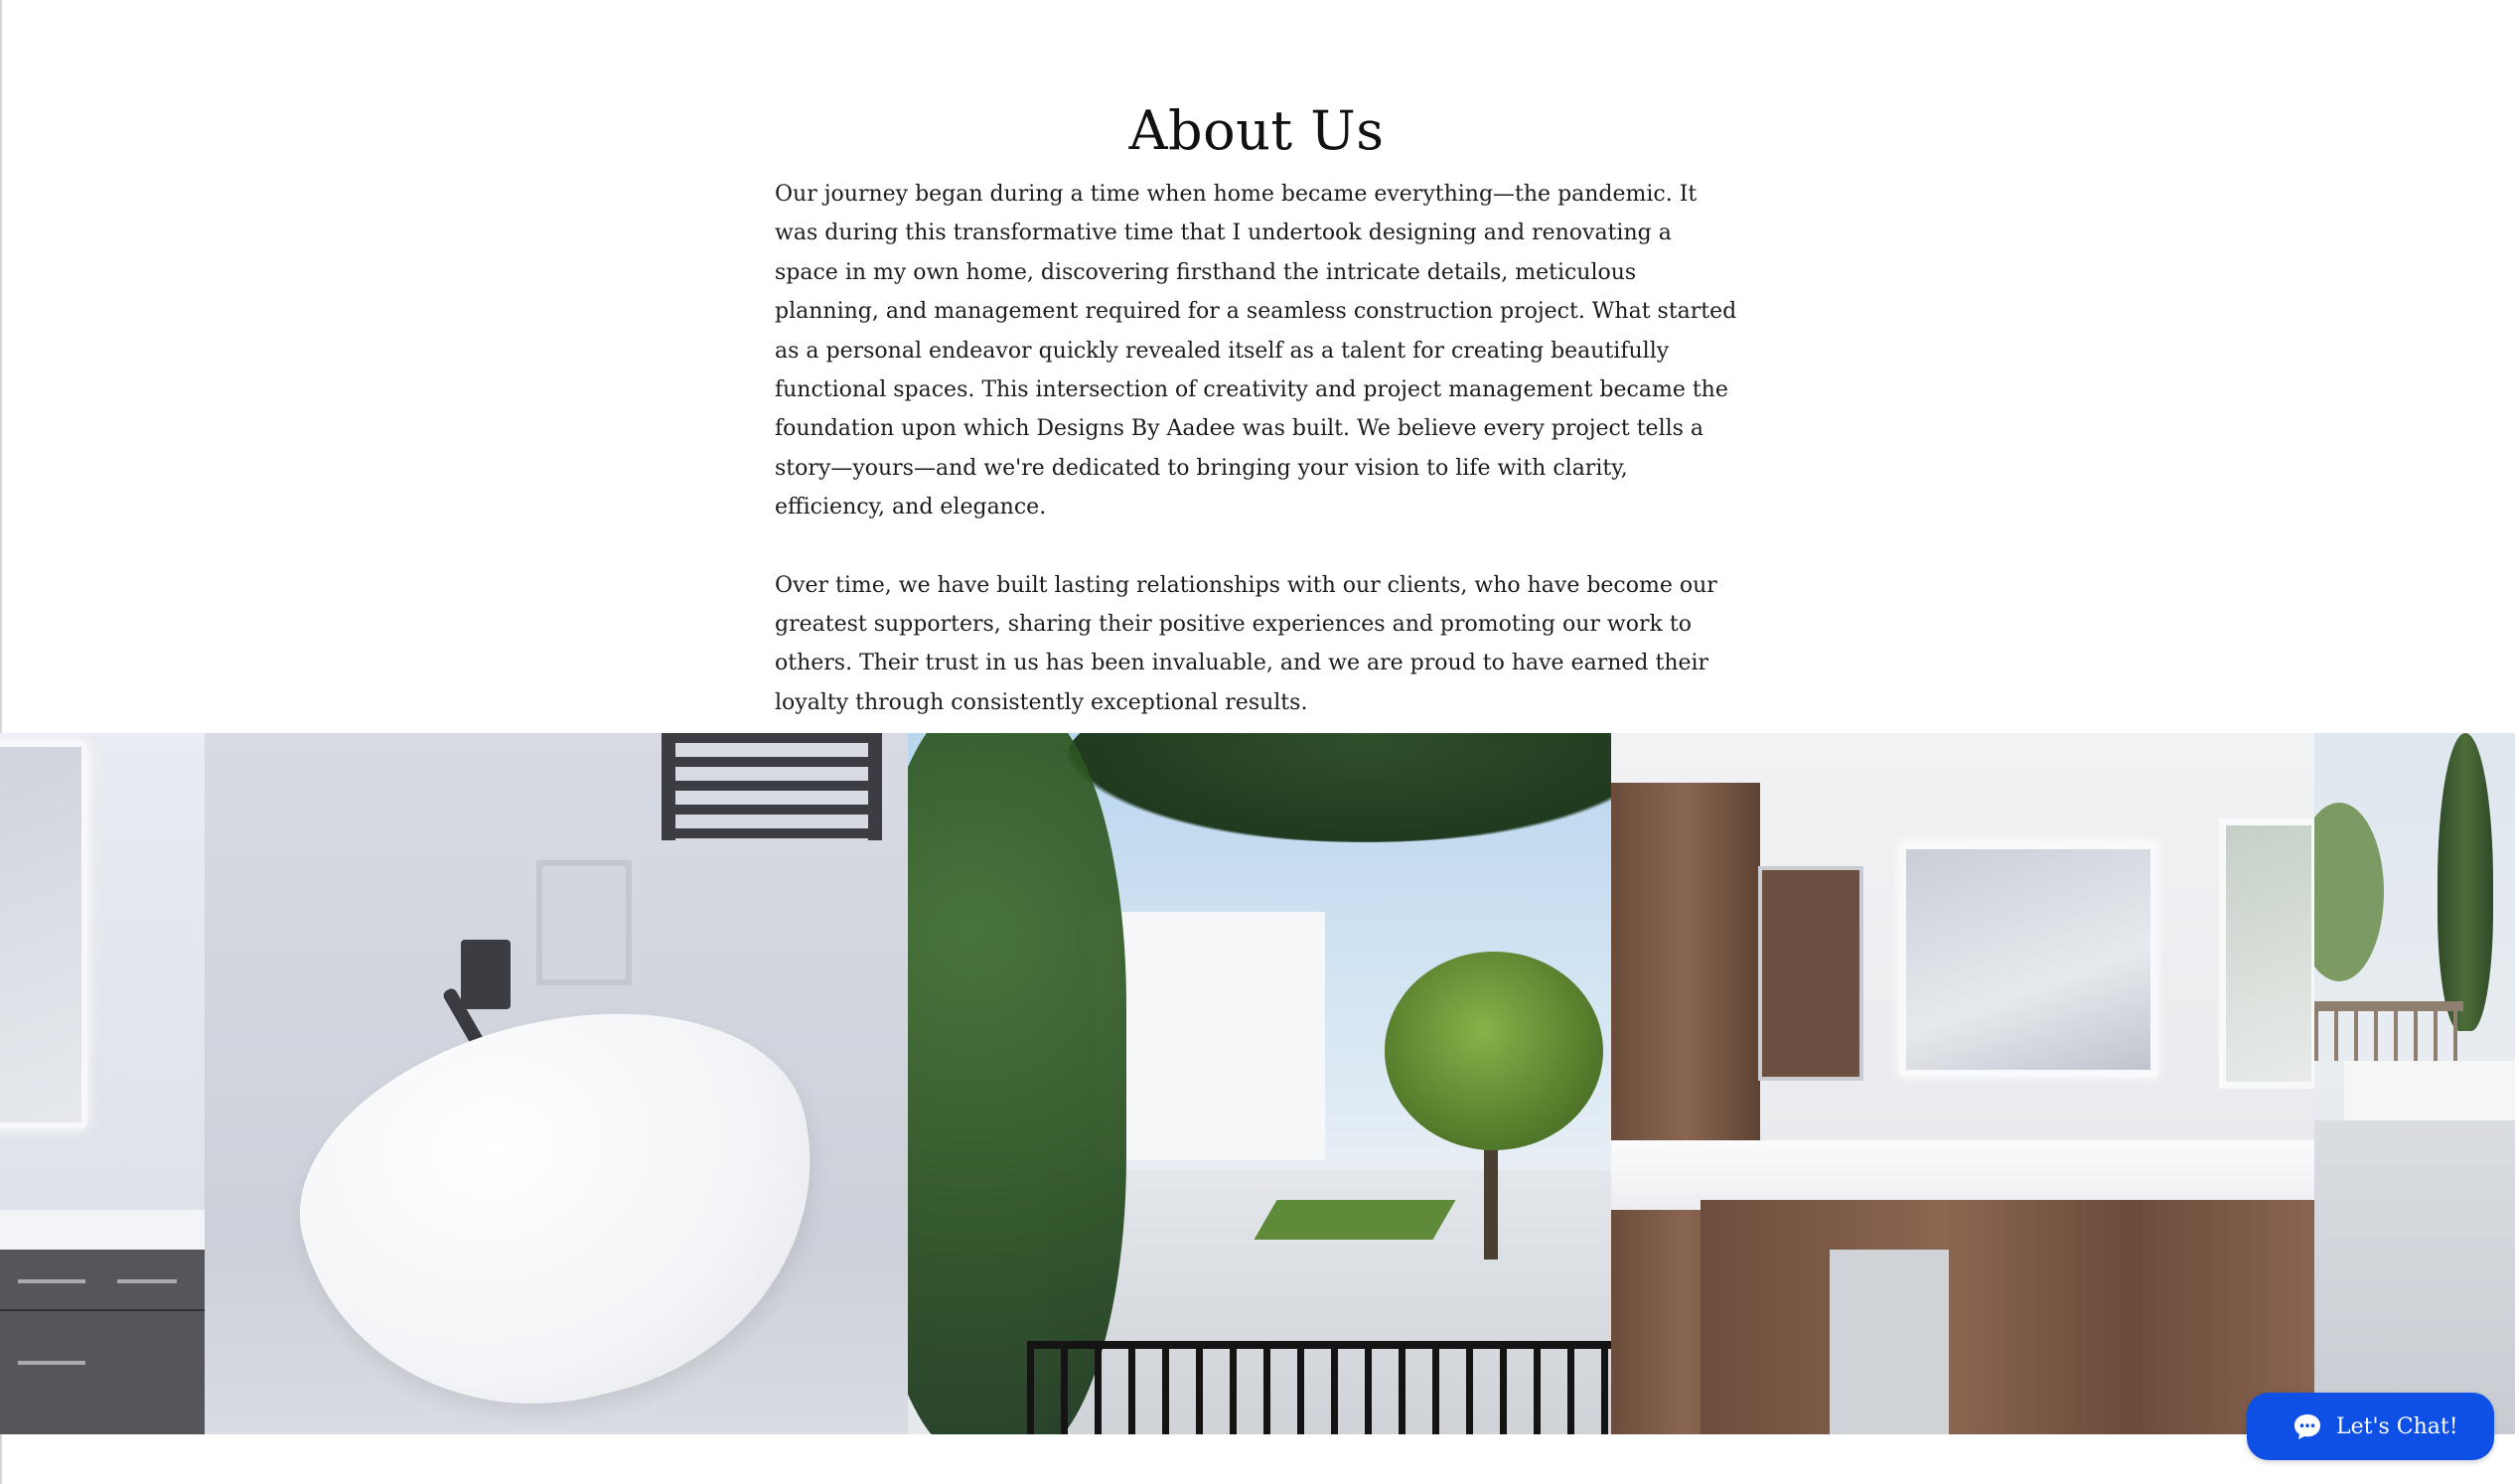  I want to click on chat-bubble-icon, so click(2307, 1426).